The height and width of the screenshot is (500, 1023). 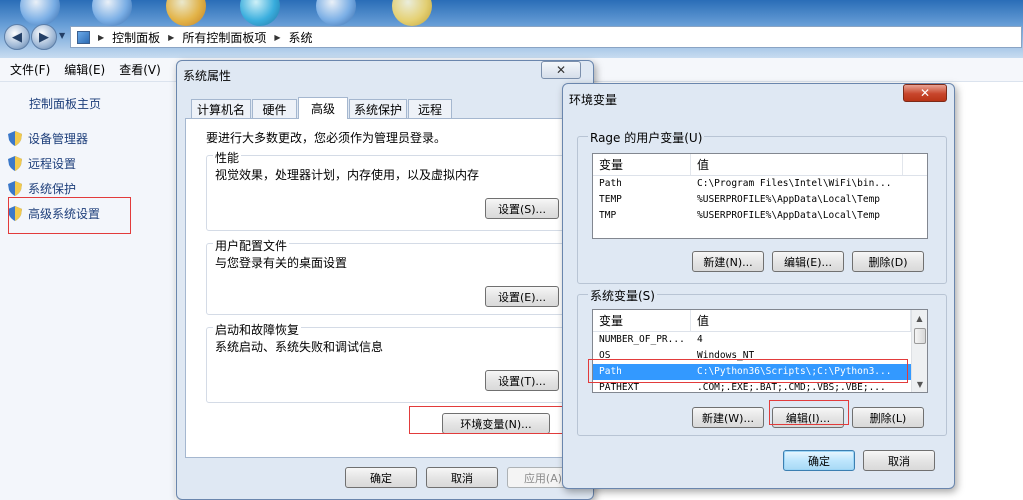 I want to click on list-item: TEMP %USERPROFILE%\AppData\Local\Temp, so click(x=760, y=200).